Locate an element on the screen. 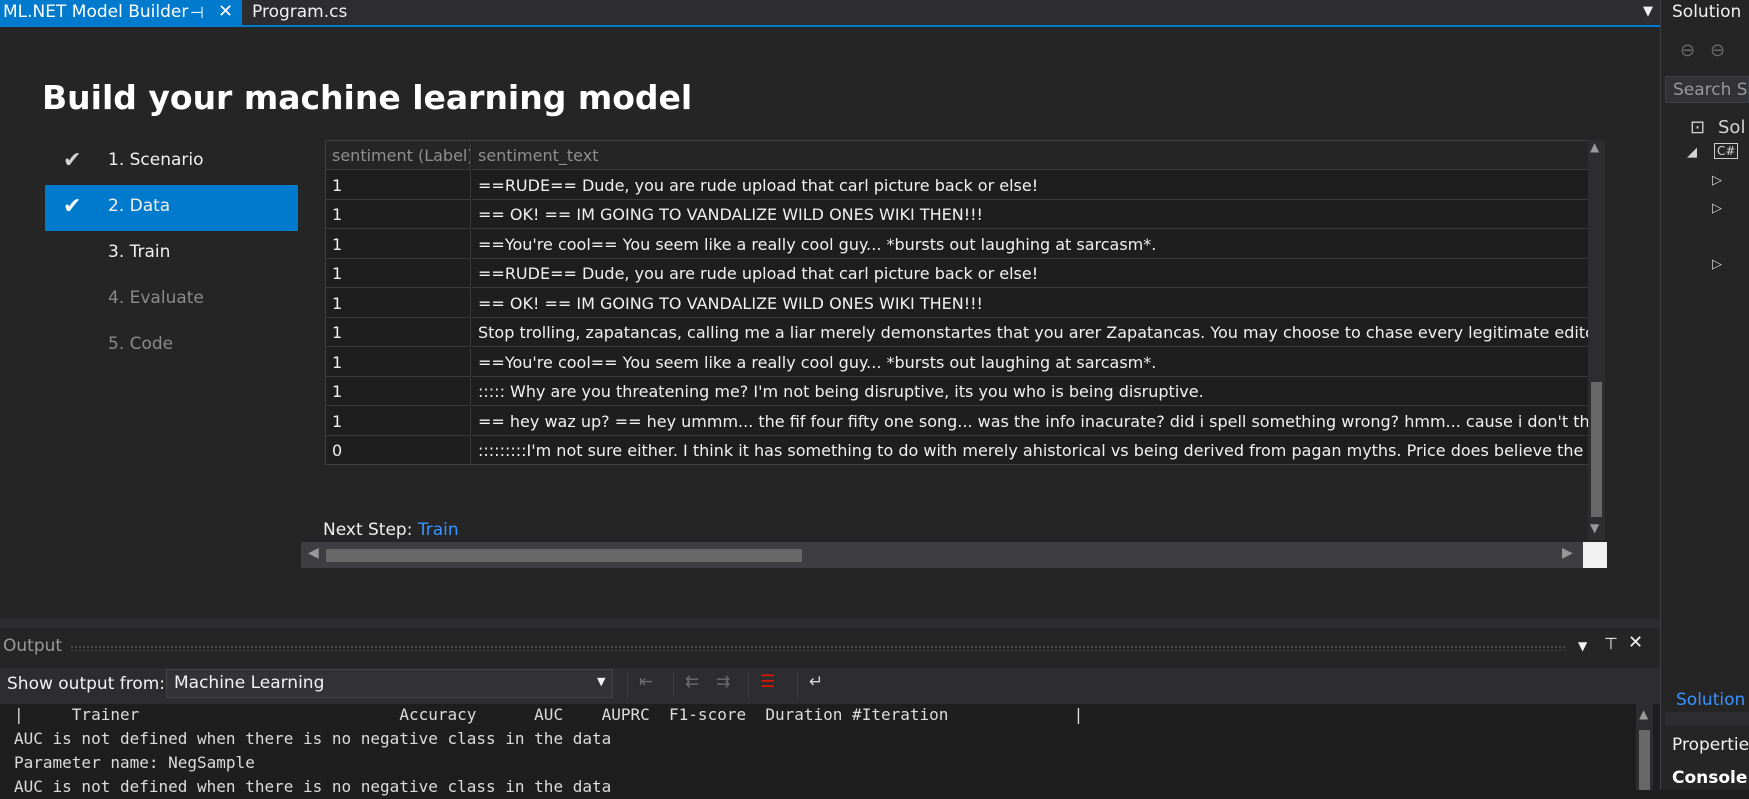 The height and width of the screenshot is (799, 1749). solution-search-placeholder: Search S is located at coordinates (1710, 90).